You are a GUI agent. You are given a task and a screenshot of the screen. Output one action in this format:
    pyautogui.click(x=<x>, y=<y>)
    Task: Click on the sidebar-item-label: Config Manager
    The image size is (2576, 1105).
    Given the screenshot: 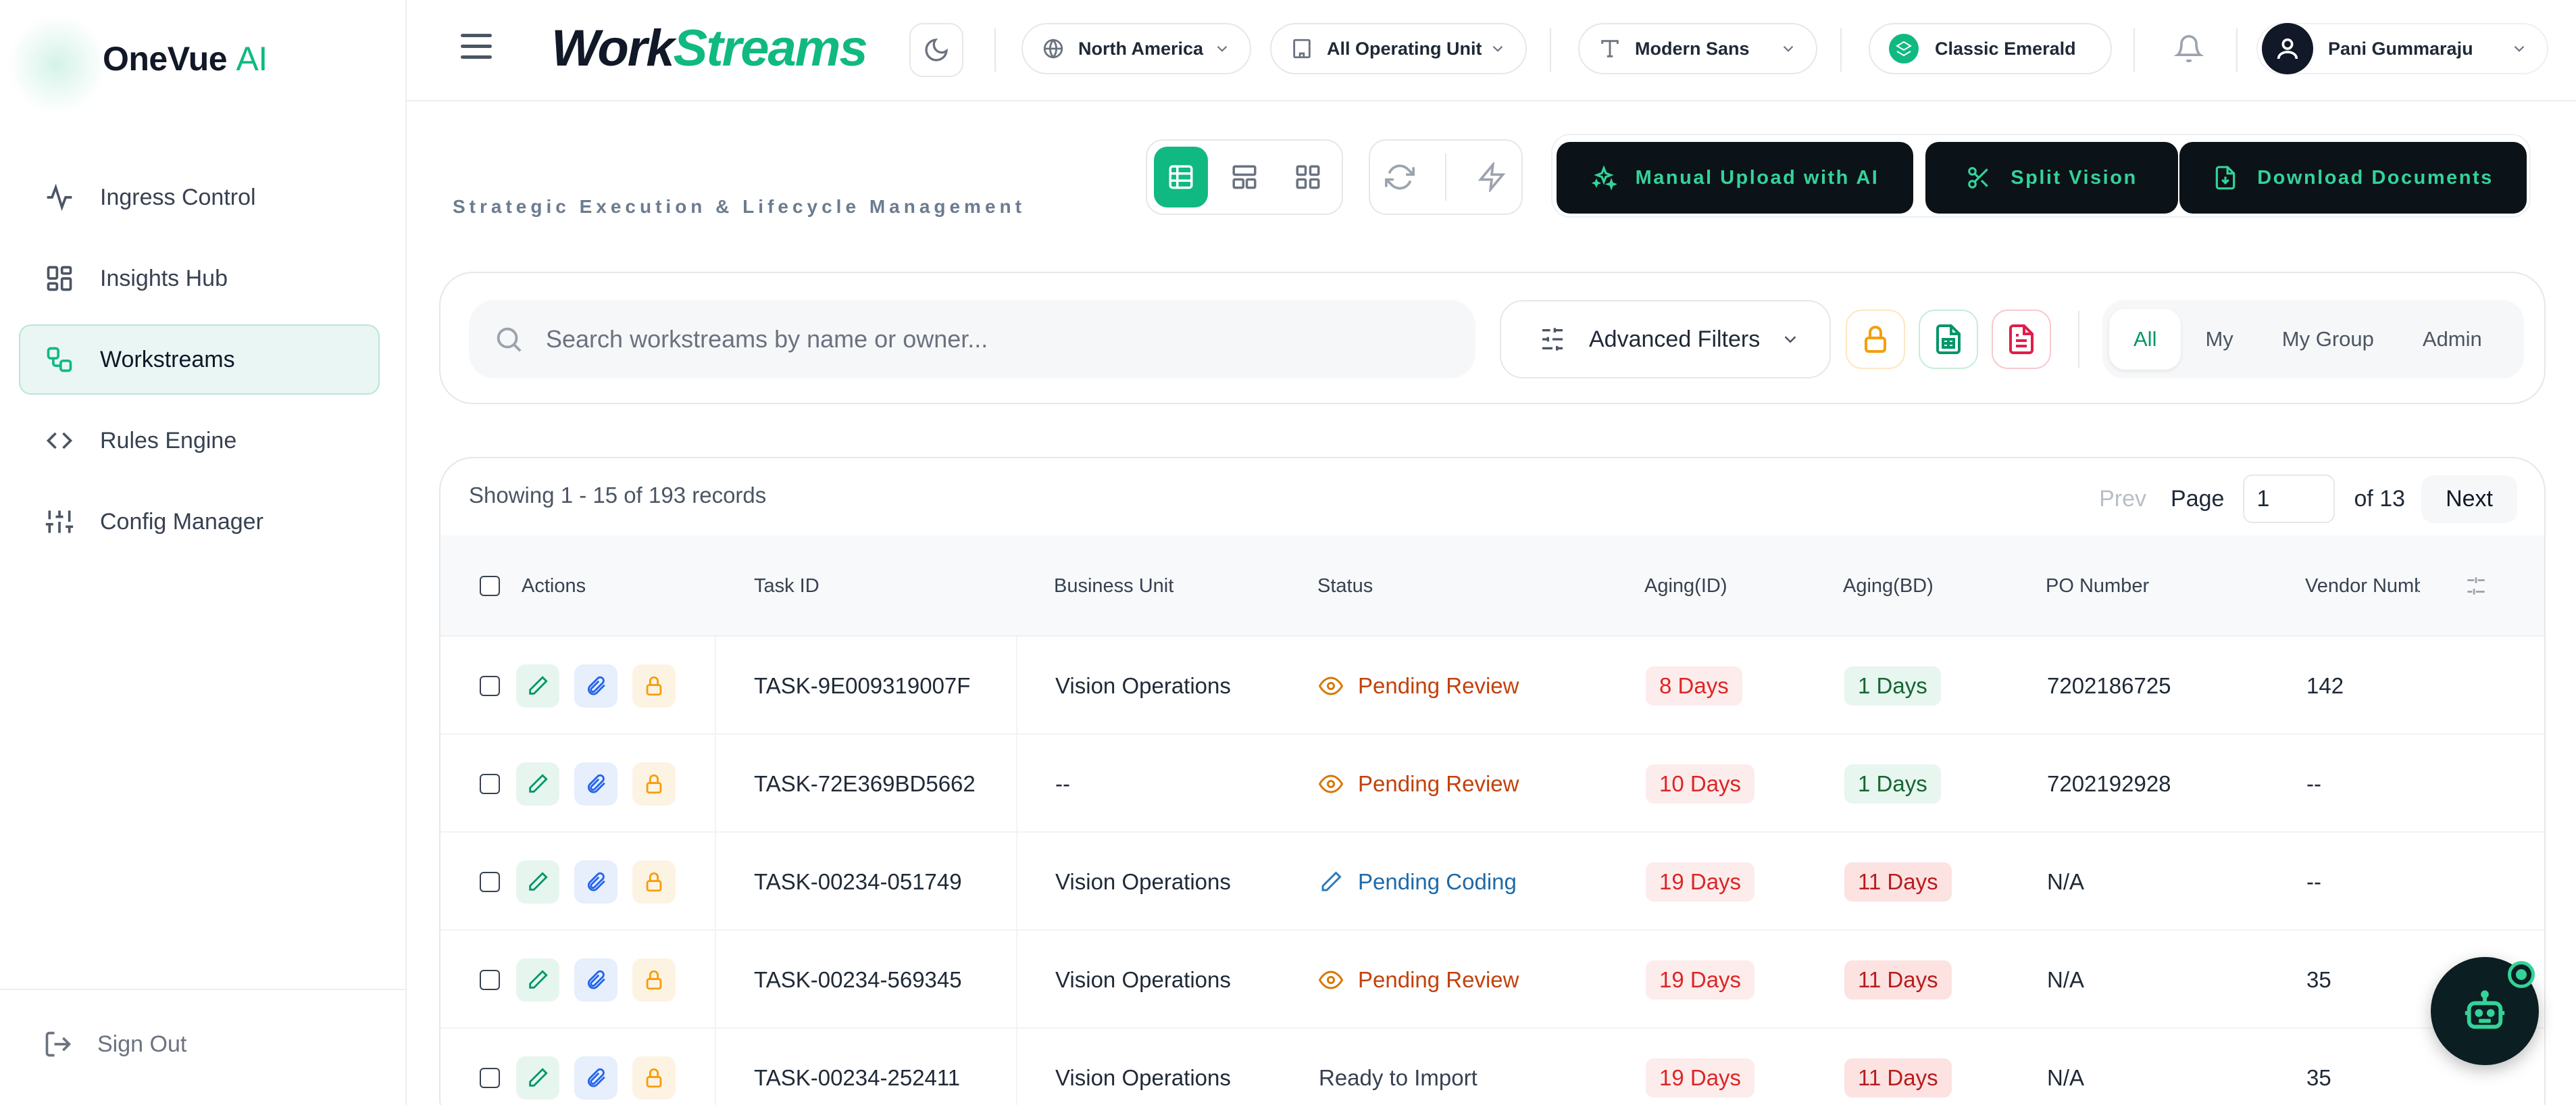 What is the action you would take?
    pyautogui.click(x=181, y=521)
    